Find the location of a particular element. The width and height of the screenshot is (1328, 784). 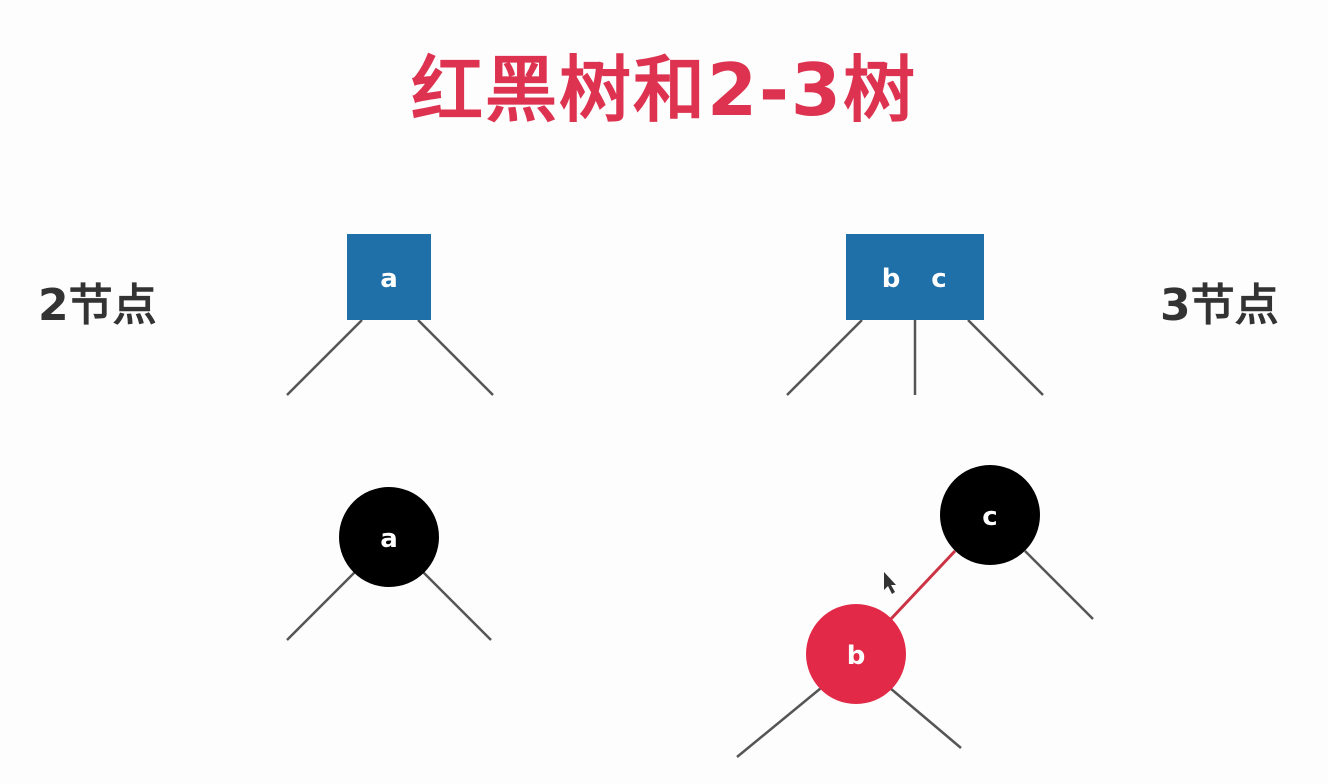

rb-a-left-edge is located at coordinates (321, 606).